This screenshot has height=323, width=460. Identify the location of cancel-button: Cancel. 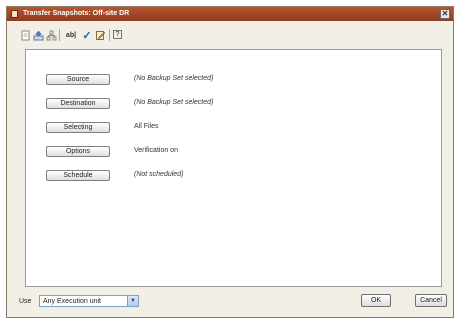
(431, 300).